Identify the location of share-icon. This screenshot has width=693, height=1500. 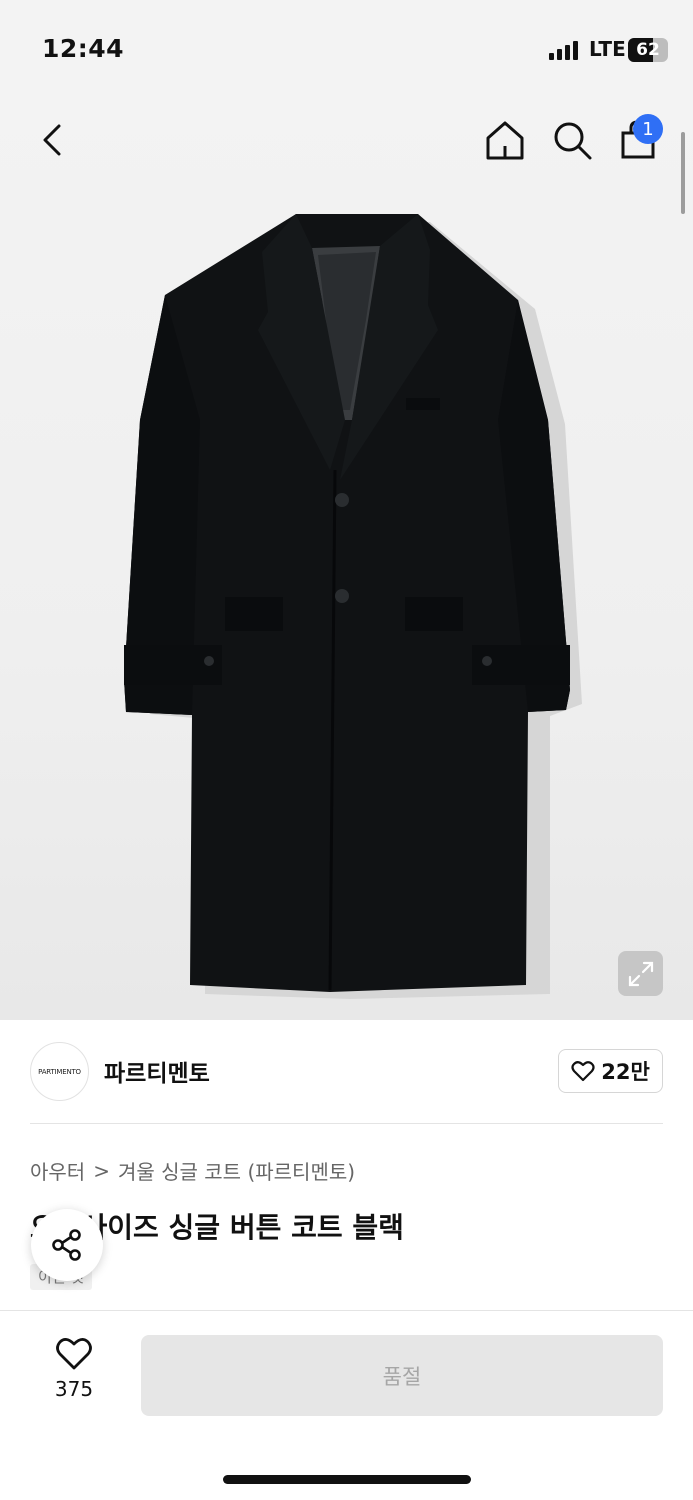
(66, 1245).